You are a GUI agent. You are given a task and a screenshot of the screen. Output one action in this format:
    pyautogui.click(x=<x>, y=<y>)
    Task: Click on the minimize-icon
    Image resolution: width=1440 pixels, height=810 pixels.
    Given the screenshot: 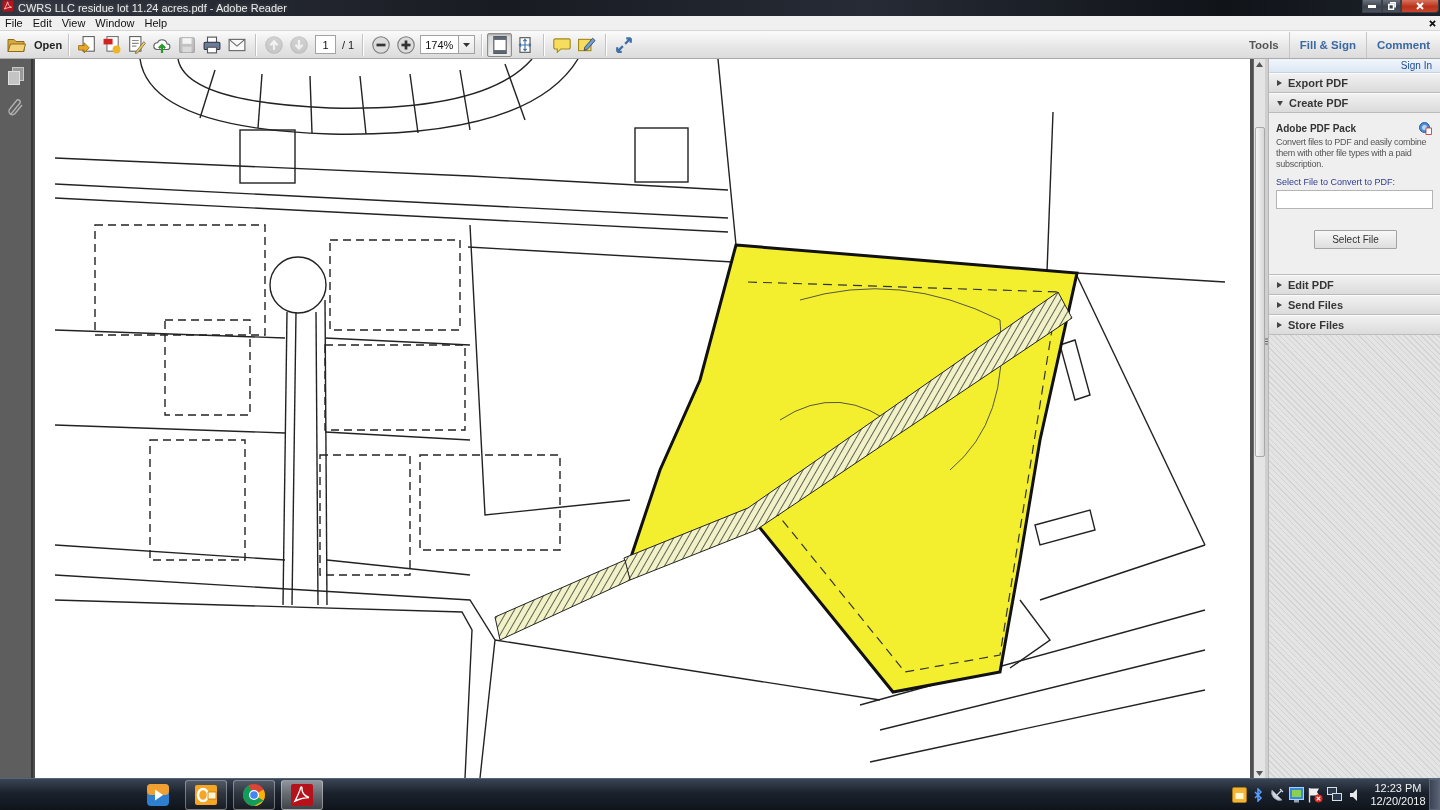 What is the action you would take?
    pyautogui.click(x=1372, y=6)
    